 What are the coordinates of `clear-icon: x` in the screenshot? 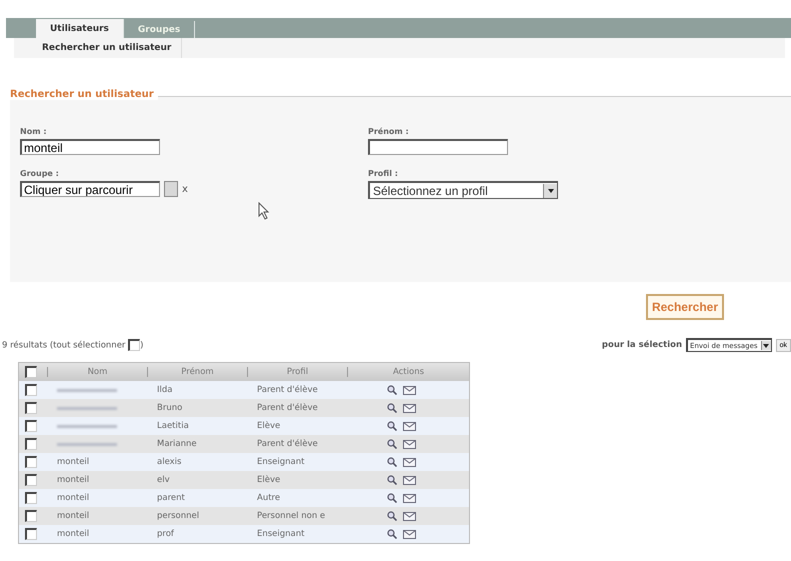 It's located at (185, 189).